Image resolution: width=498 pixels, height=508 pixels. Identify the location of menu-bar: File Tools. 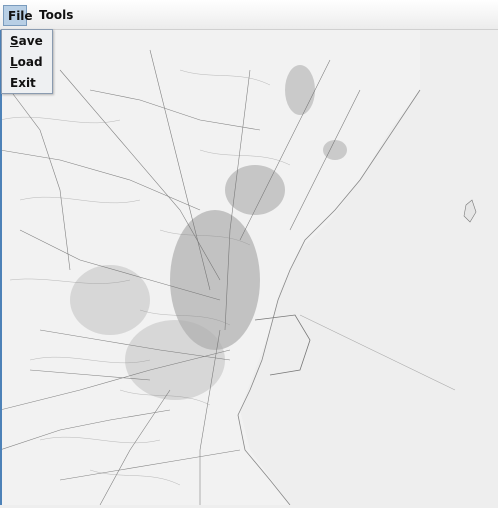
(249, 15).